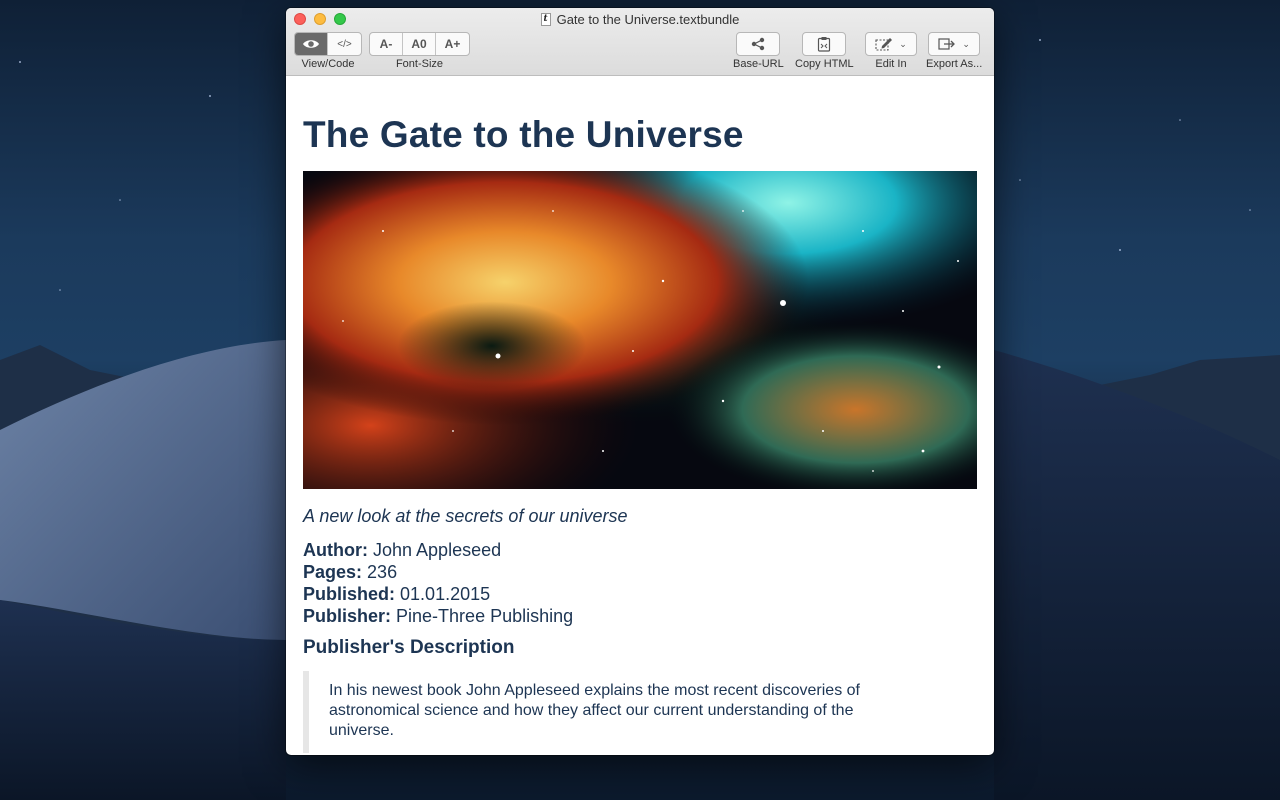  What do you see at coordinates (349, 594) in the screenshot?
I see `meta-key: Published:` at bounding box center [349, 594].